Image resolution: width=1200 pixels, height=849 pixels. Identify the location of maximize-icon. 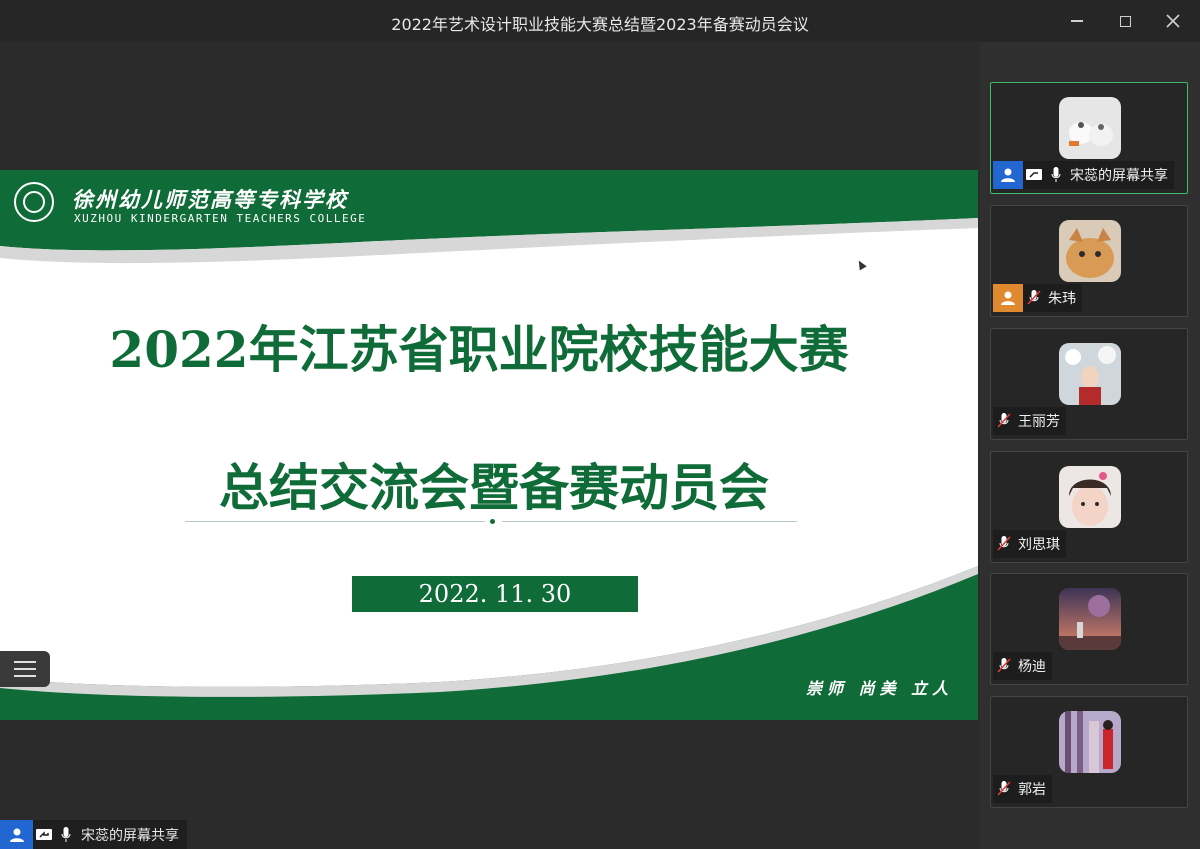
(1125, 21).